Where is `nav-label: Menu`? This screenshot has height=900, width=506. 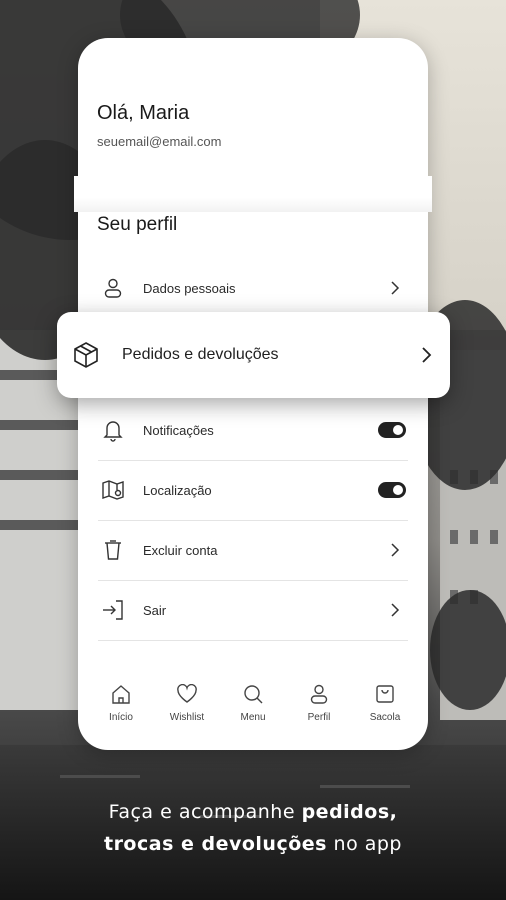
nav-label: Menu is located at coordinates (253, 717).